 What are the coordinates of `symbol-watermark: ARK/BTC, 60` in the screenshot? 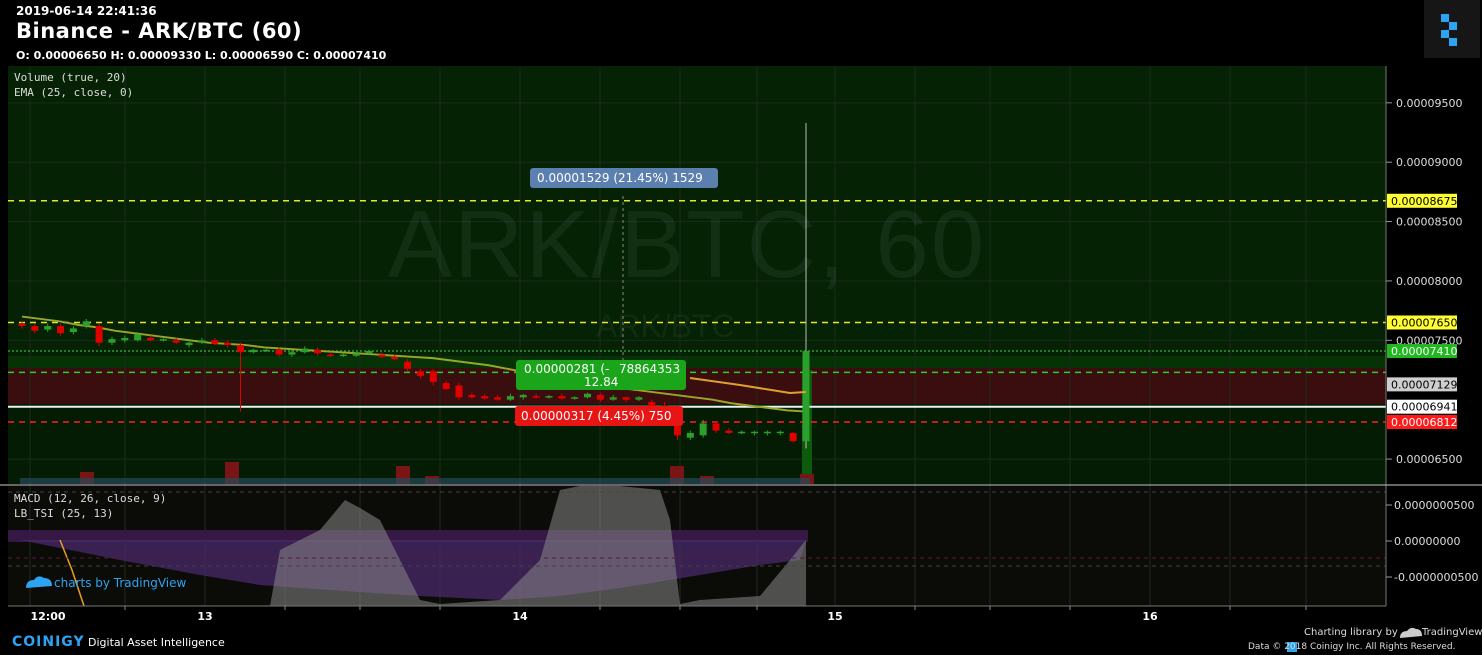 It's located at (687, 244).